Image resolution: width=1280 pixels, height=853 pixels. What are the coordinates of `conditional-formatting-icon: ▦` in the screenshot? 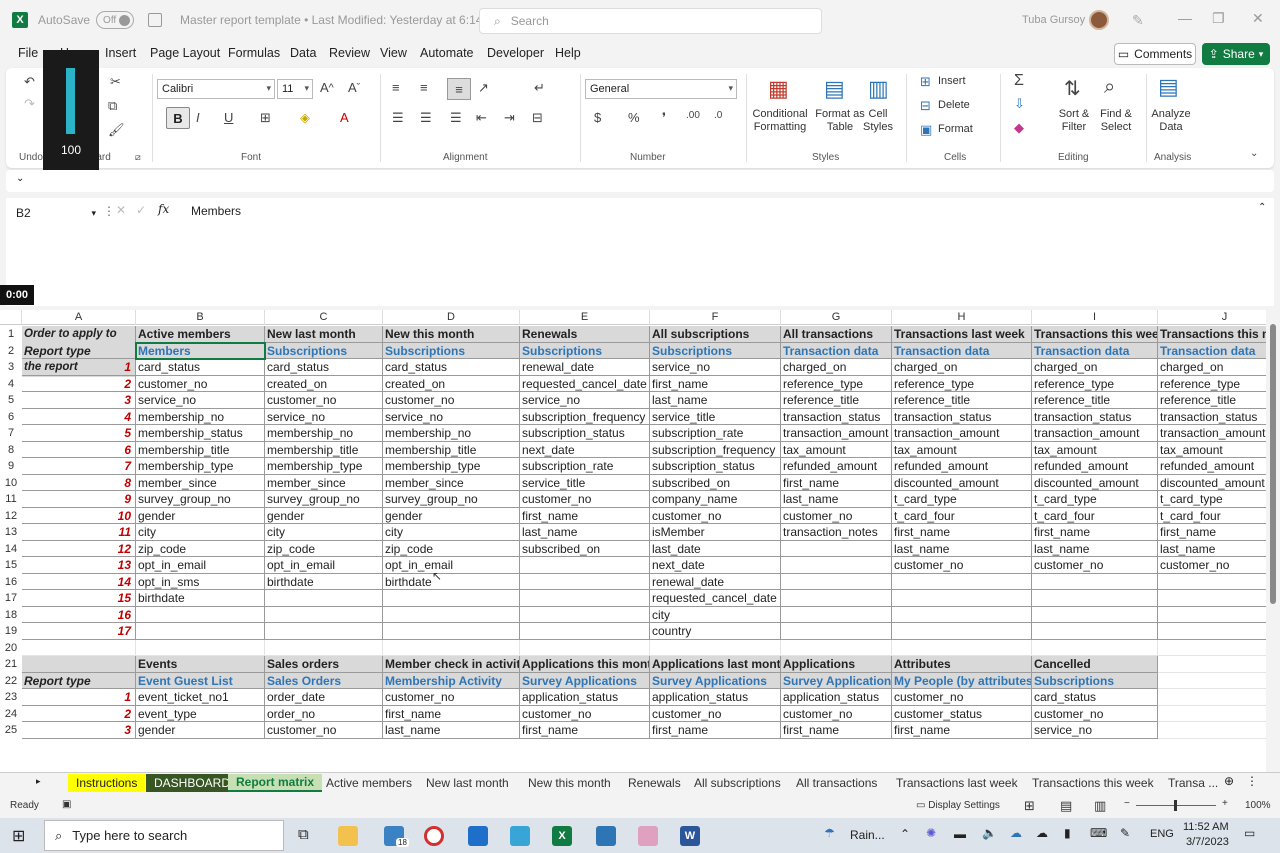 It's located at (778, 89).